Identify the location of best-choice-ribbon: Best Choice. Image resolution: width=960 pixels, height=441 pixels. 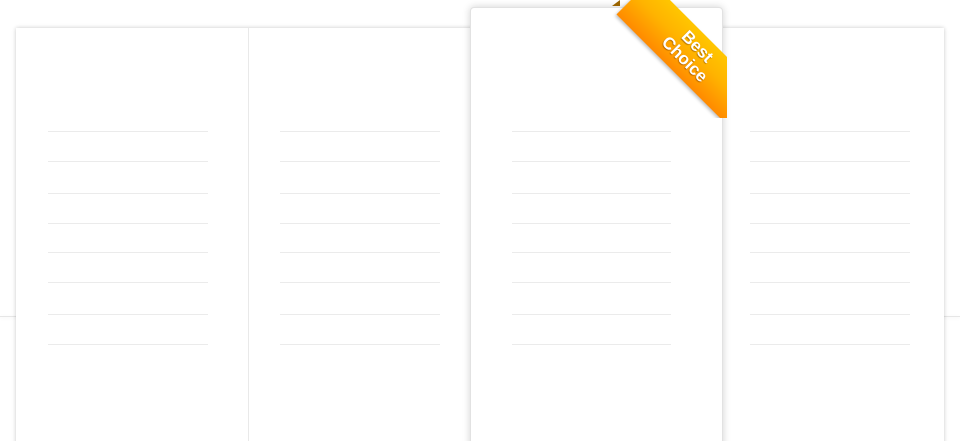
(669, 59).